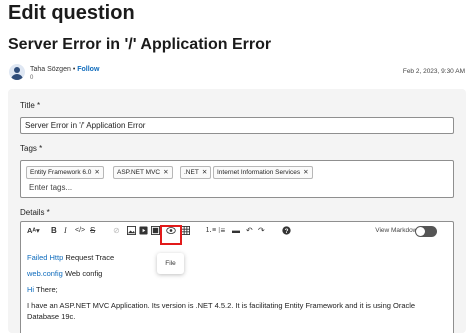 The height and width of the screenshot is (333, 474). Describe the element at coordinates (50, 69) in the screenshot. I see `author-name: Taha Sözgen` at that location.